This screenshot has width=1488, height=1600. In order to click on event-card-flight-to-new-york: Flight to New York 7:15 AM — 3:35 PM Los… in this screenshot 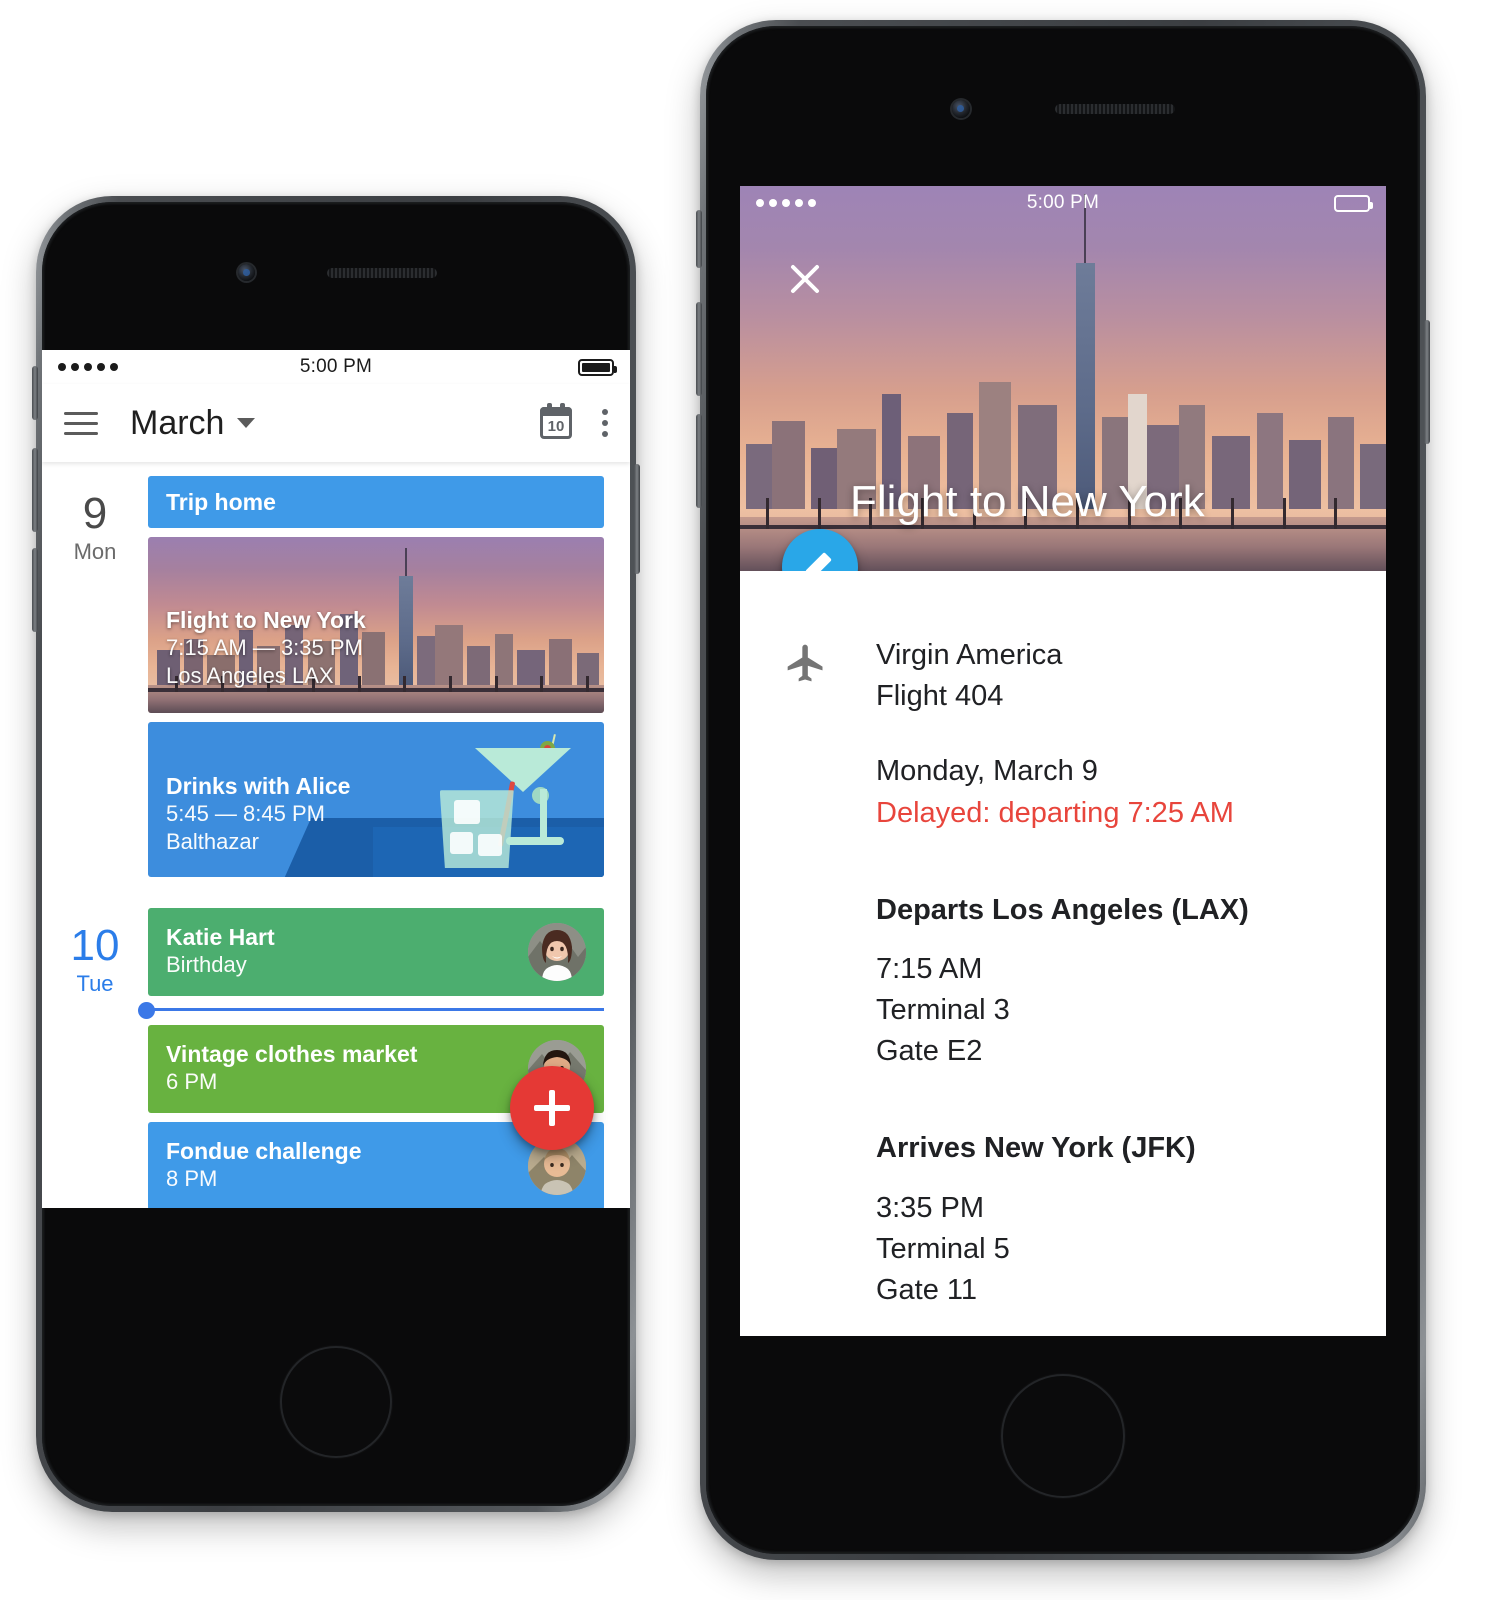, I will do `click(376, 625)`.